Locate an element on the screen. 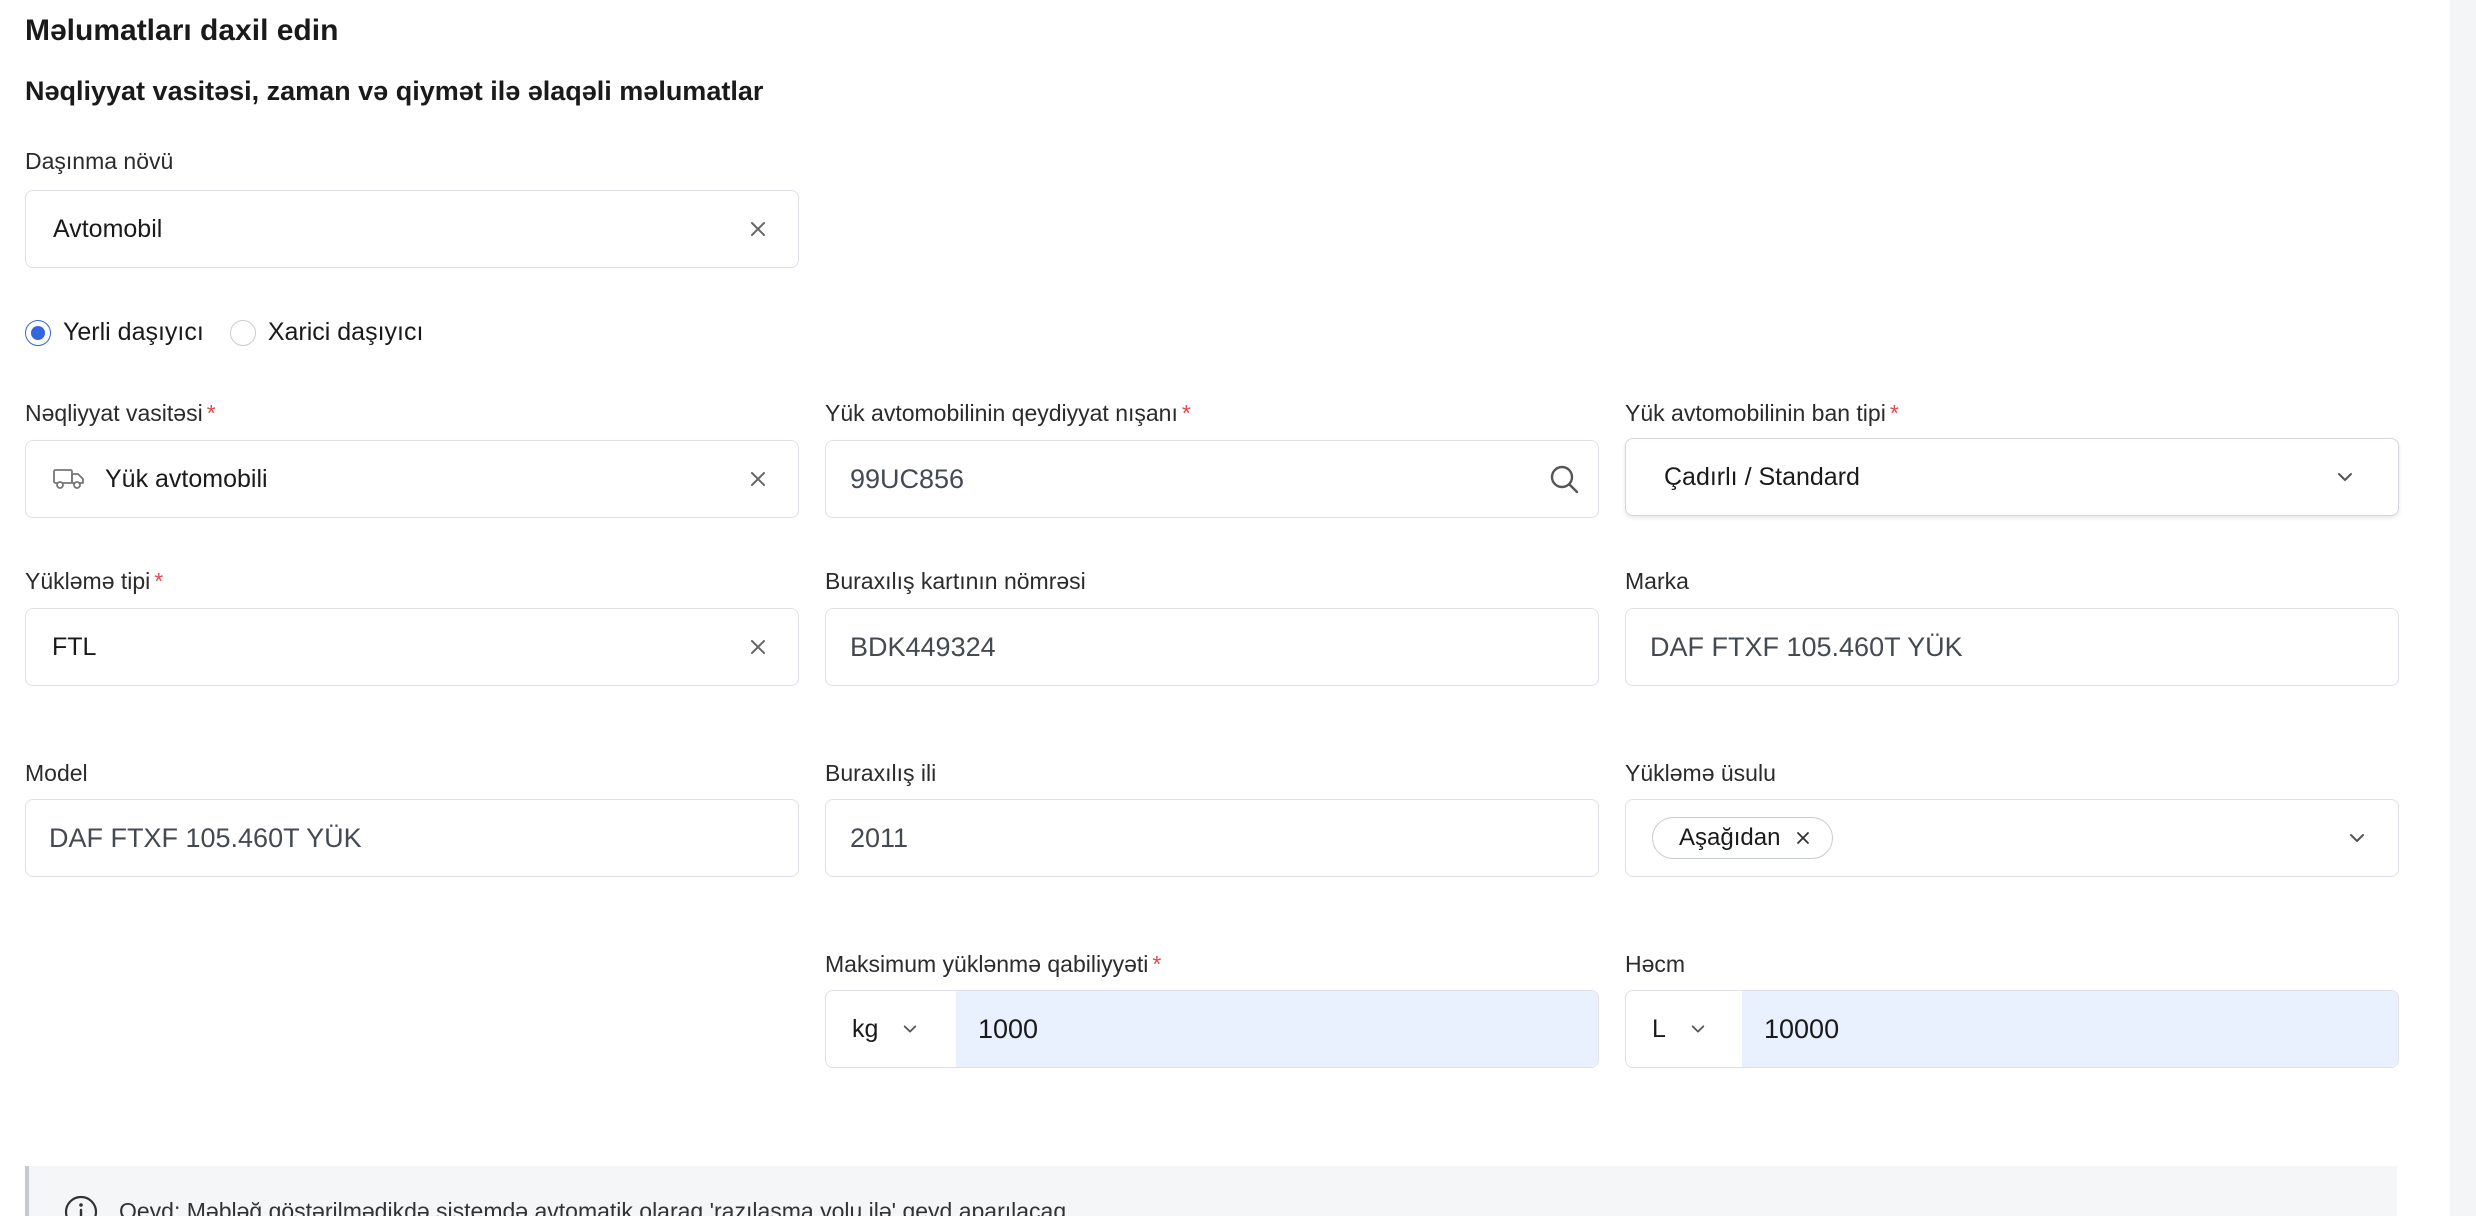  plate-search-input: 99UC856 is located at coordinates (1212, 479).